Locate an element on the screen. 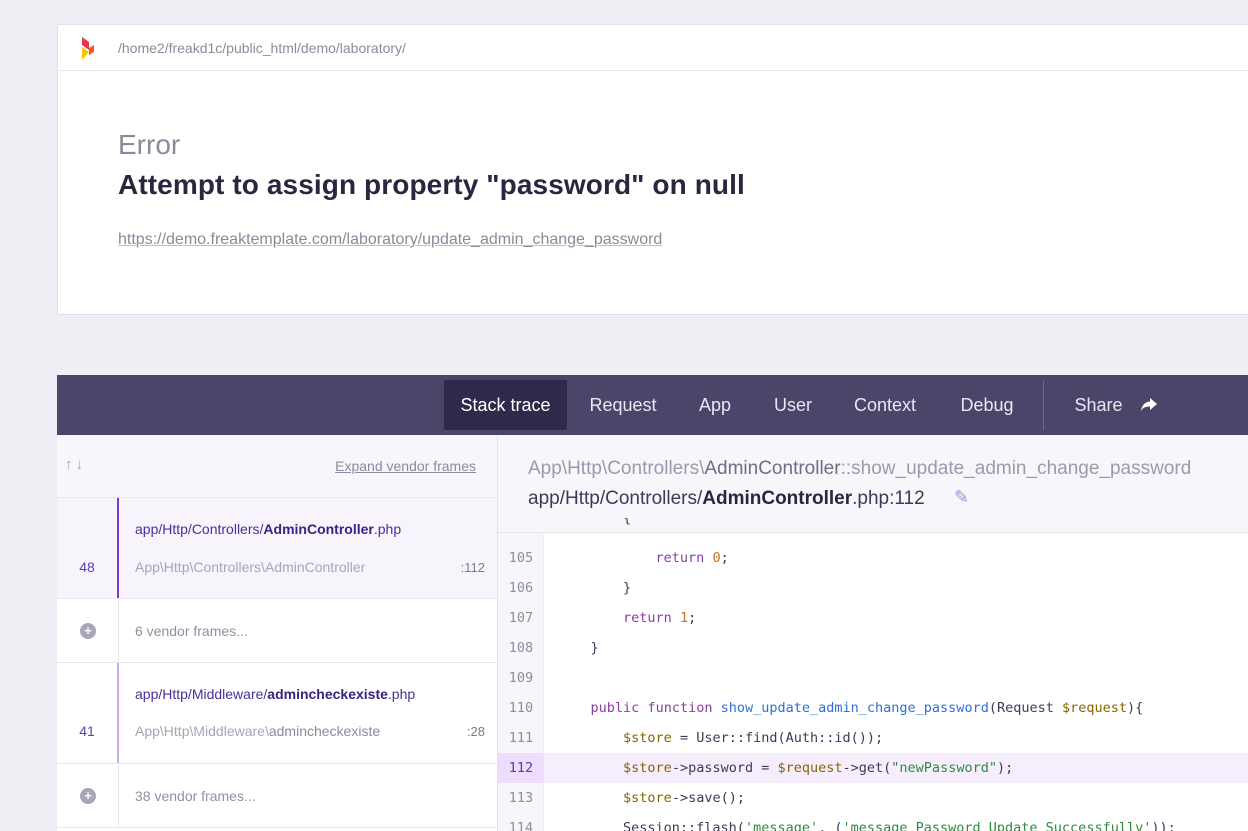  line-number: 109 is located at coordinates (521, 678).